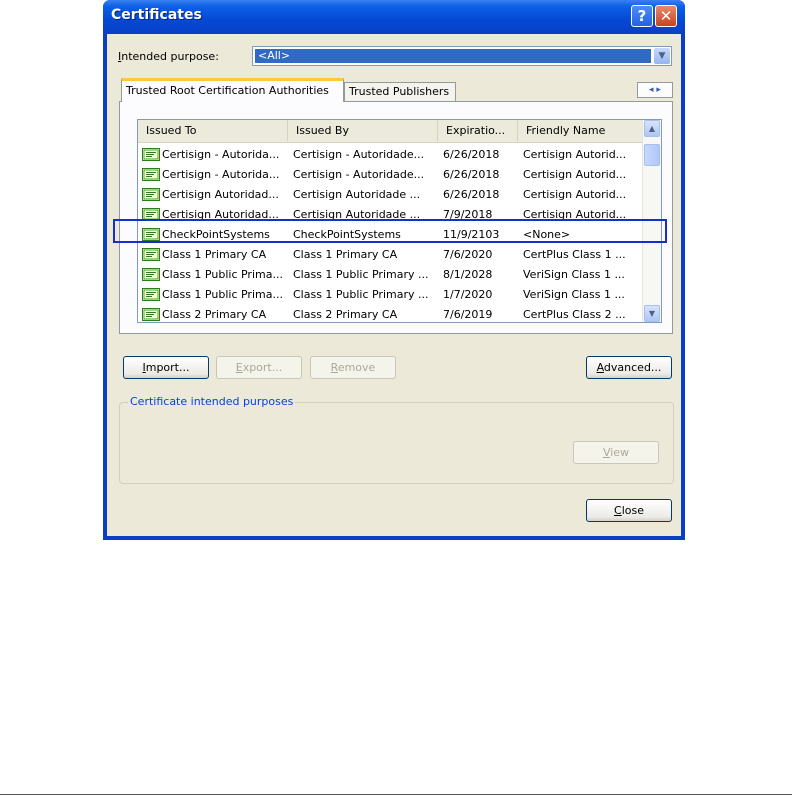 Image resolution: width=792 pixels, height=797 pixels. Describe the element at coordinates (214, 314) in the screenshot. I see `cell-issued-to: Class 2 Primary CA` at that location.